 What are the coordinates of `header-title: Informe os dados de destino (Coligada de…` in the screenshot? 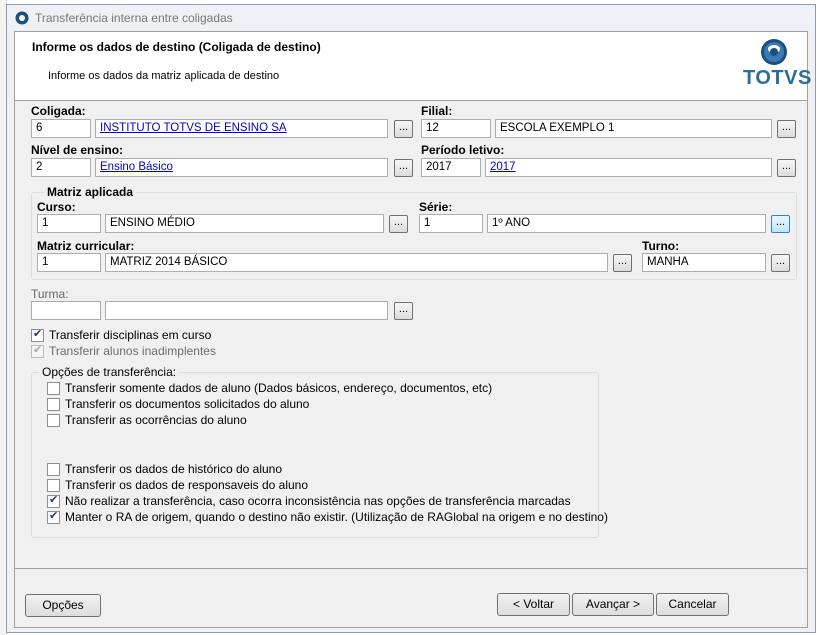 It's located at (176, 47).